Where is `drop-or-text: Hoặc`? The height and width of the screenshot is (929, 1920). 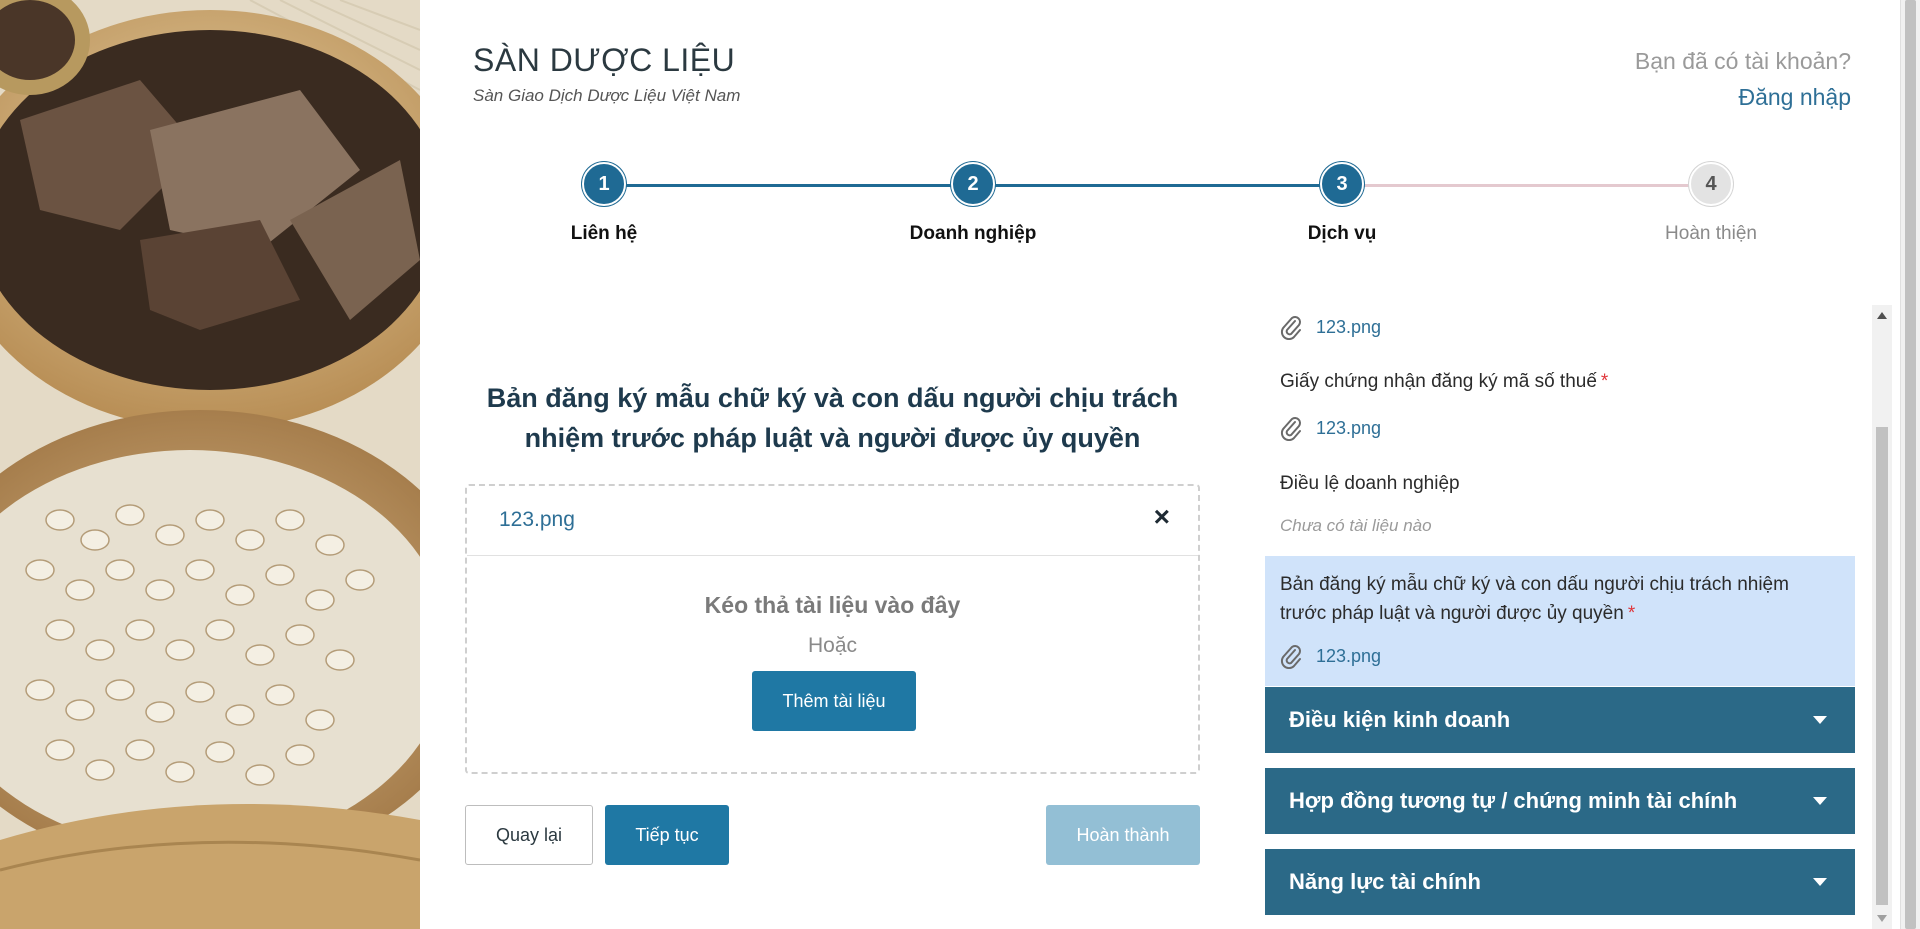
drop-or-text: Hoặc is located at coordinates (832, 645).